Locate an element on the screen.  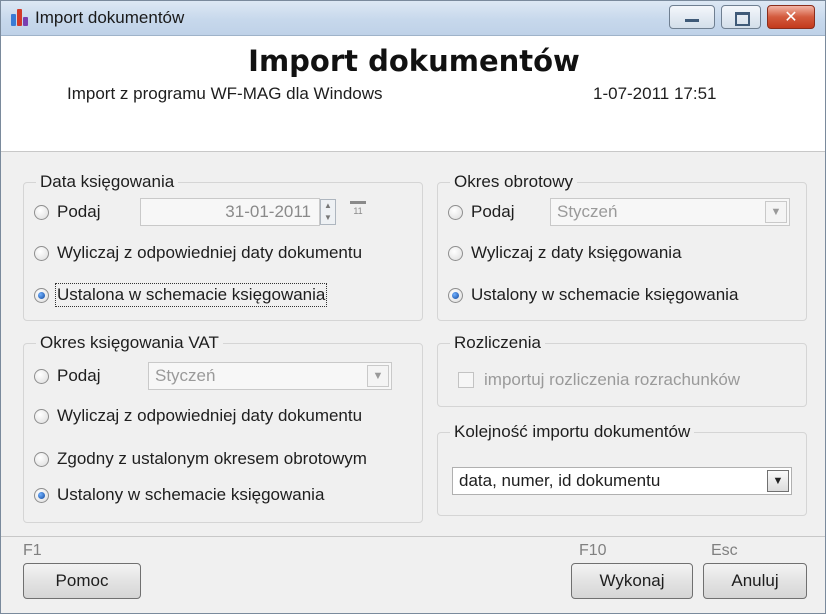
radio-label: Wyliczaj z daty księgowania is located at coordinates (576, 252).